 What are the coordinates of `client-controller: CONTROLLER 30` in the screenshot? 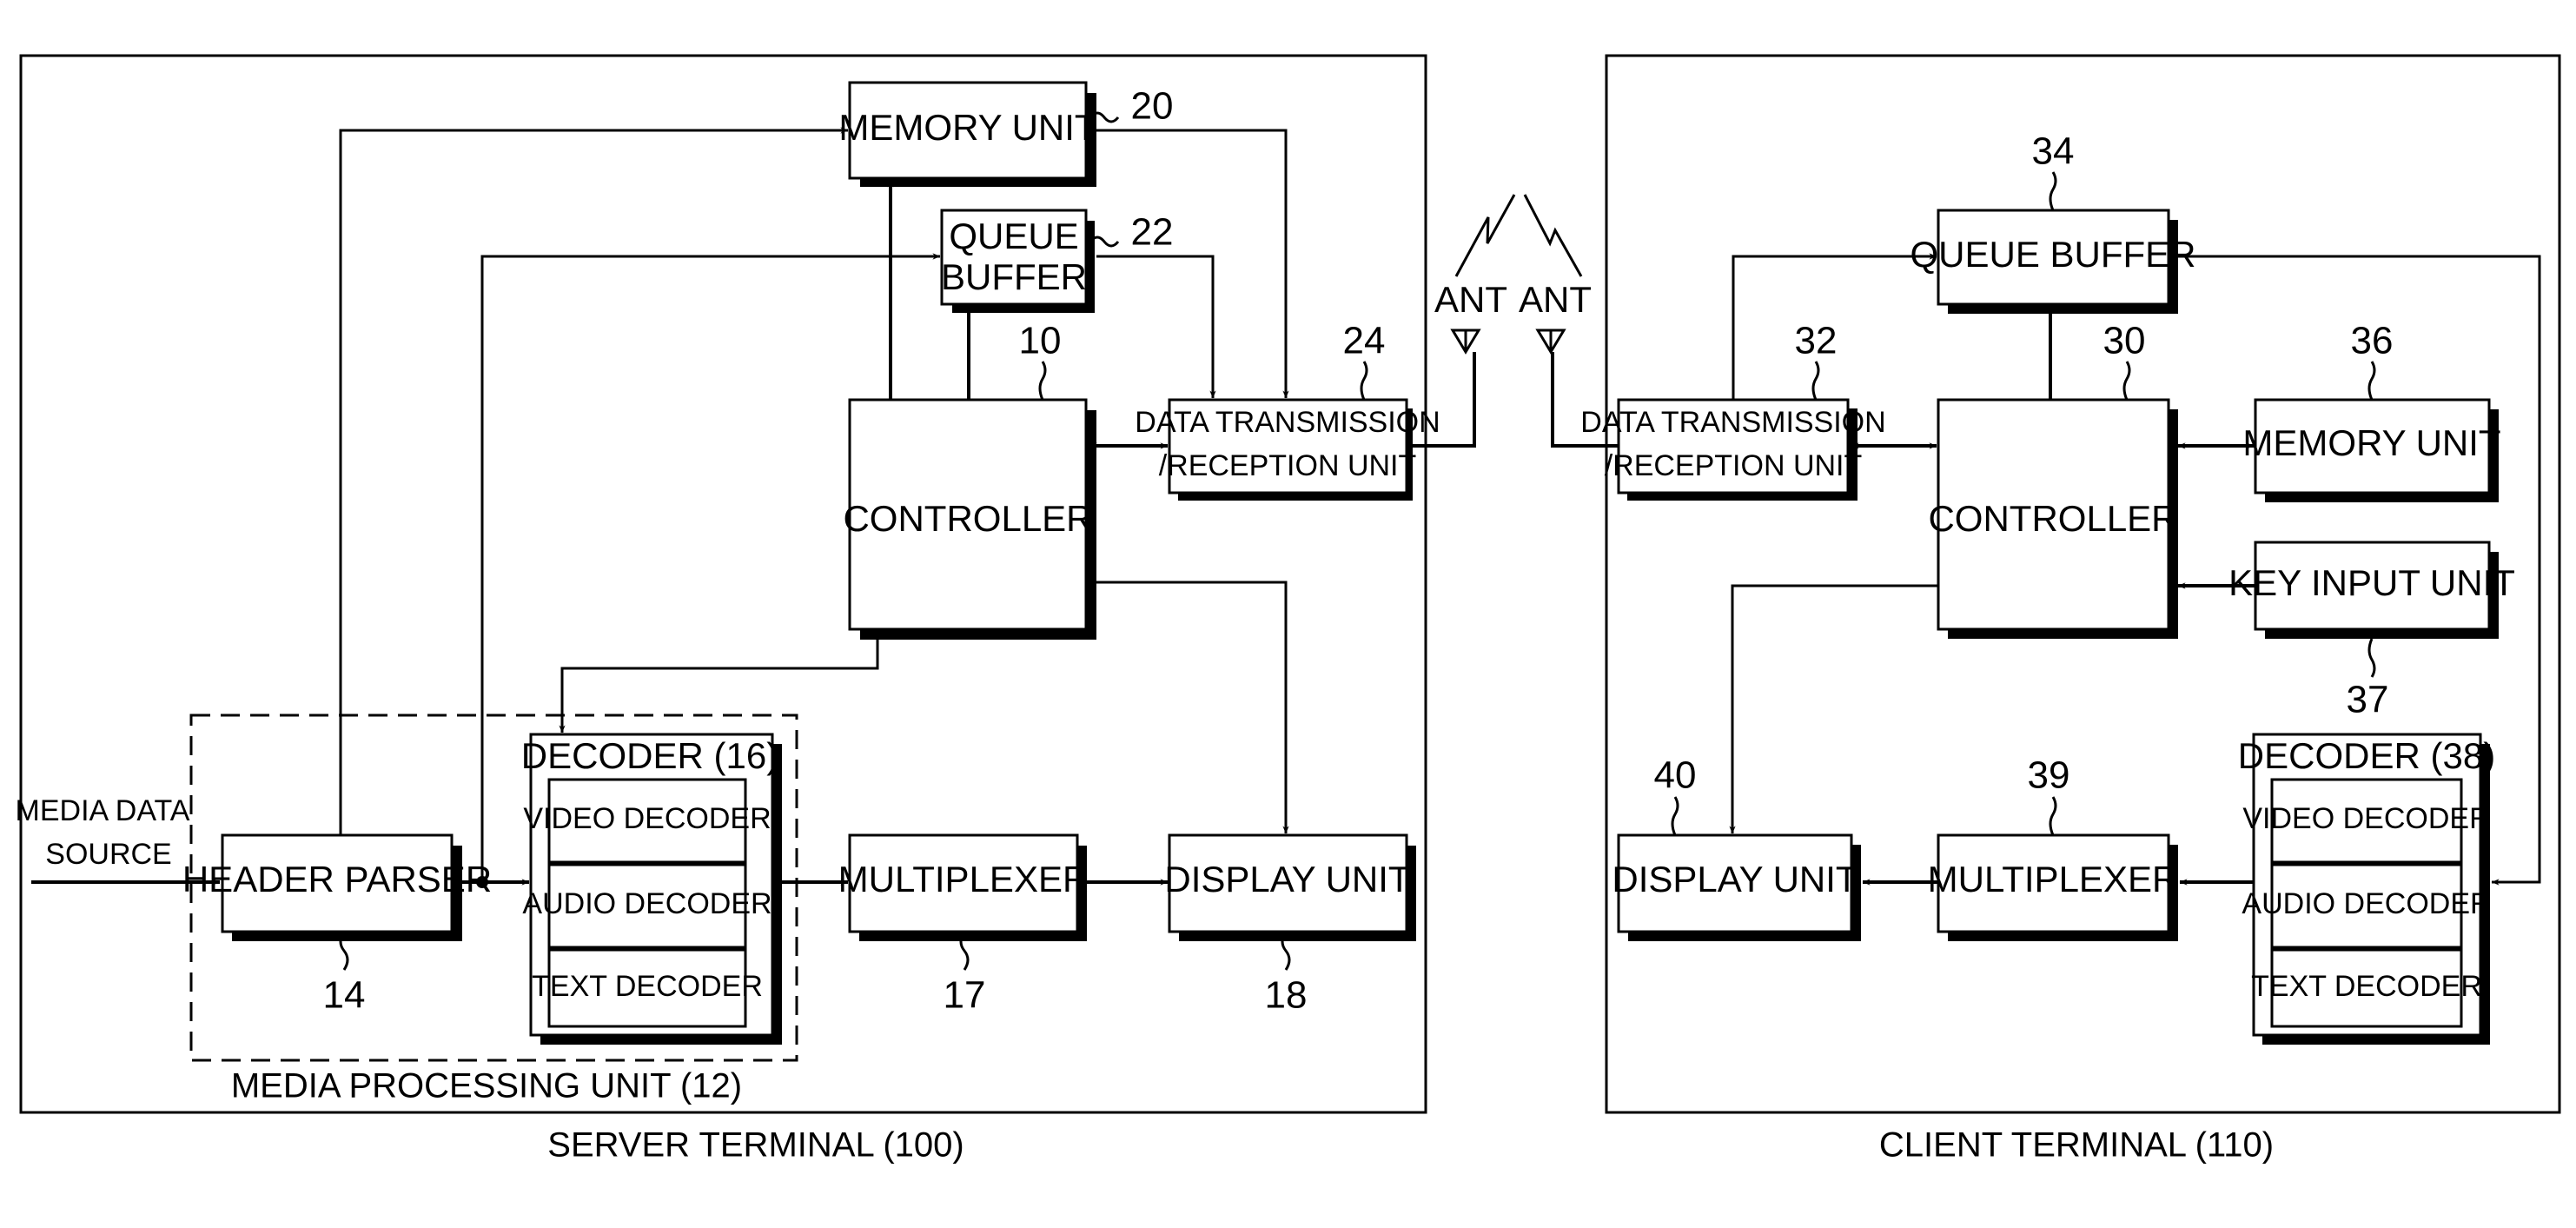 It's located at (2053, 479).